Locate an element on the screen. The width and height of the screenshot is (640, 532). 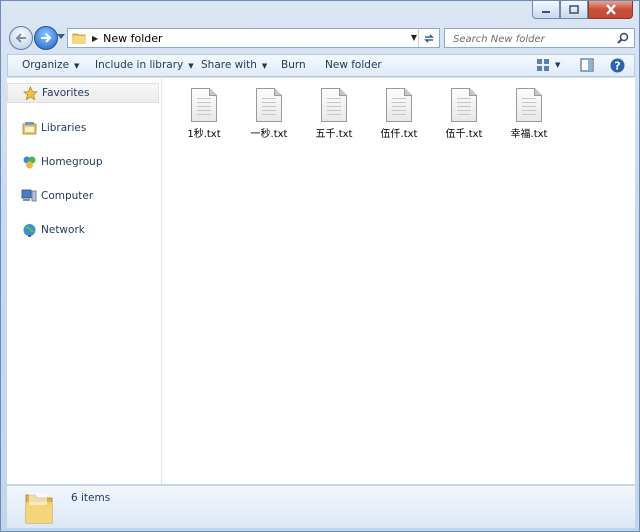
star-icon is located at coordinates (30, 93).